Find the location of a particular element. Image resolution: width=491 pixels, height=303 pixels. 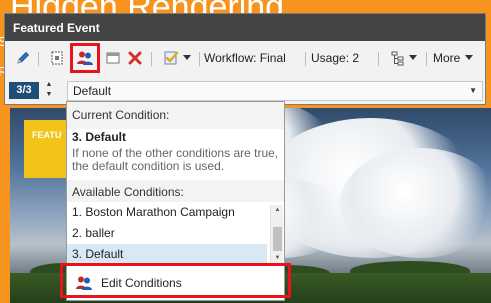

edit-button is located at coordinates (23, 58).